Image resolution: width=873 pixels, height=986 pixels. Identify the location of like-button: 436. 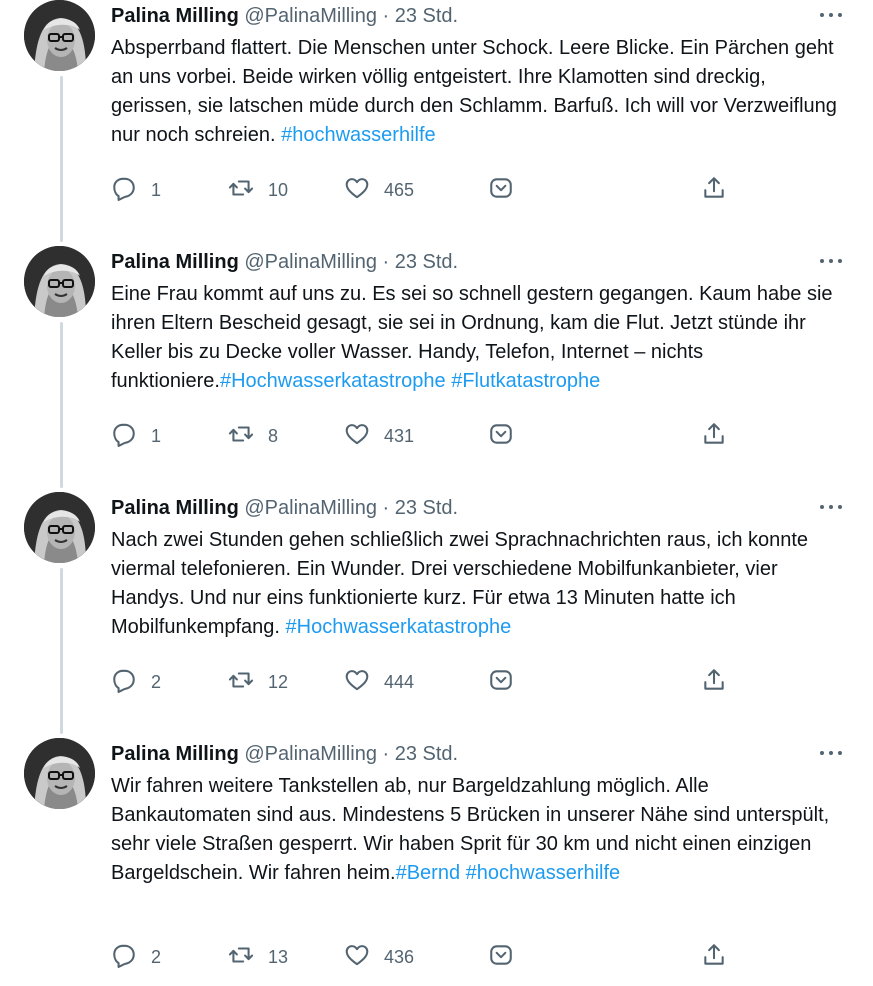
(379, 957).